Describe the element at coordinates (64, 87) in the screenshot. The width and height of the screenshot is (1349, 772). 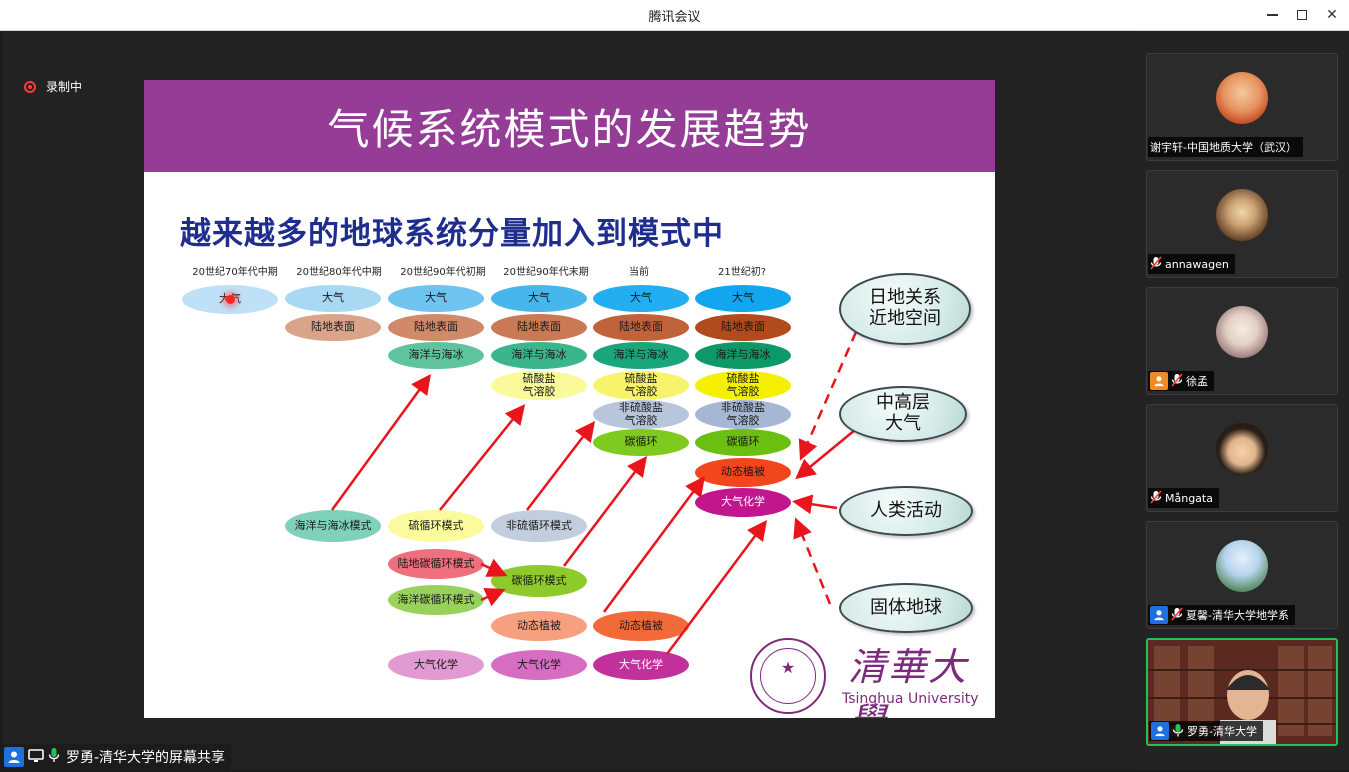
I see `recording-label: 录制中` at that location.